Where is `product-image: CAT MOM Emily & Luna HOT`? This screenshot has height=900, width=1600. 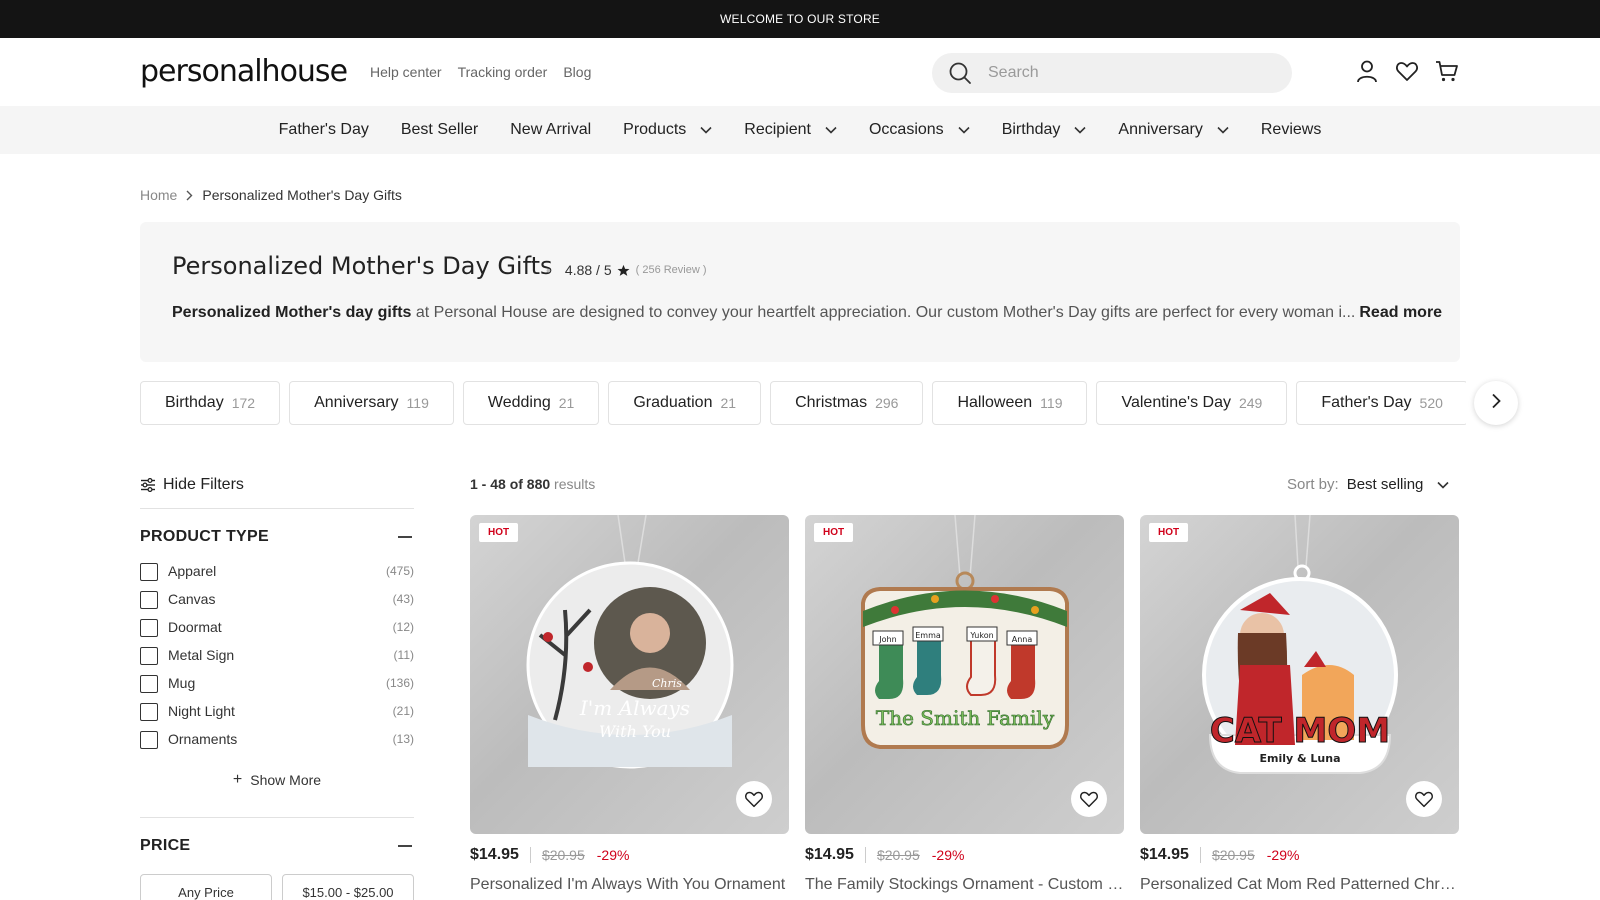
product-image: CAT MOM Emily & Luna HOT is located at coordinates (1299, 674).